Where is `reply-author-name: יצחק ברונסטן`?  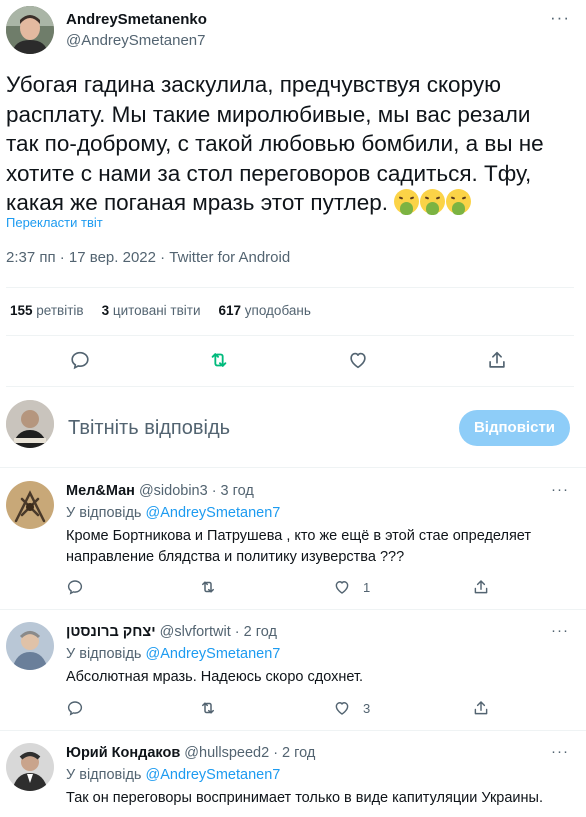 reply-author-name: יצחק ברונסטן is located at coordinates (111, 632).